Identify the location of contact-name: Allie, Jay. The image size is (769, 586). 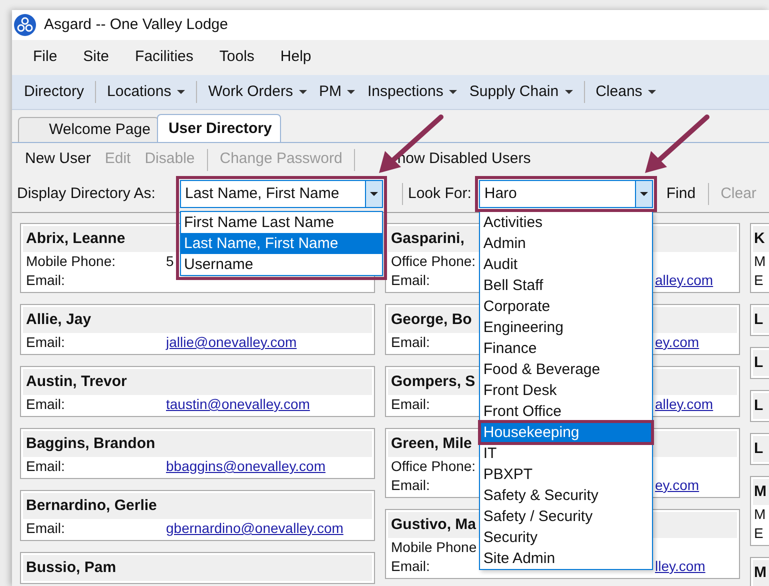
(197, 320).